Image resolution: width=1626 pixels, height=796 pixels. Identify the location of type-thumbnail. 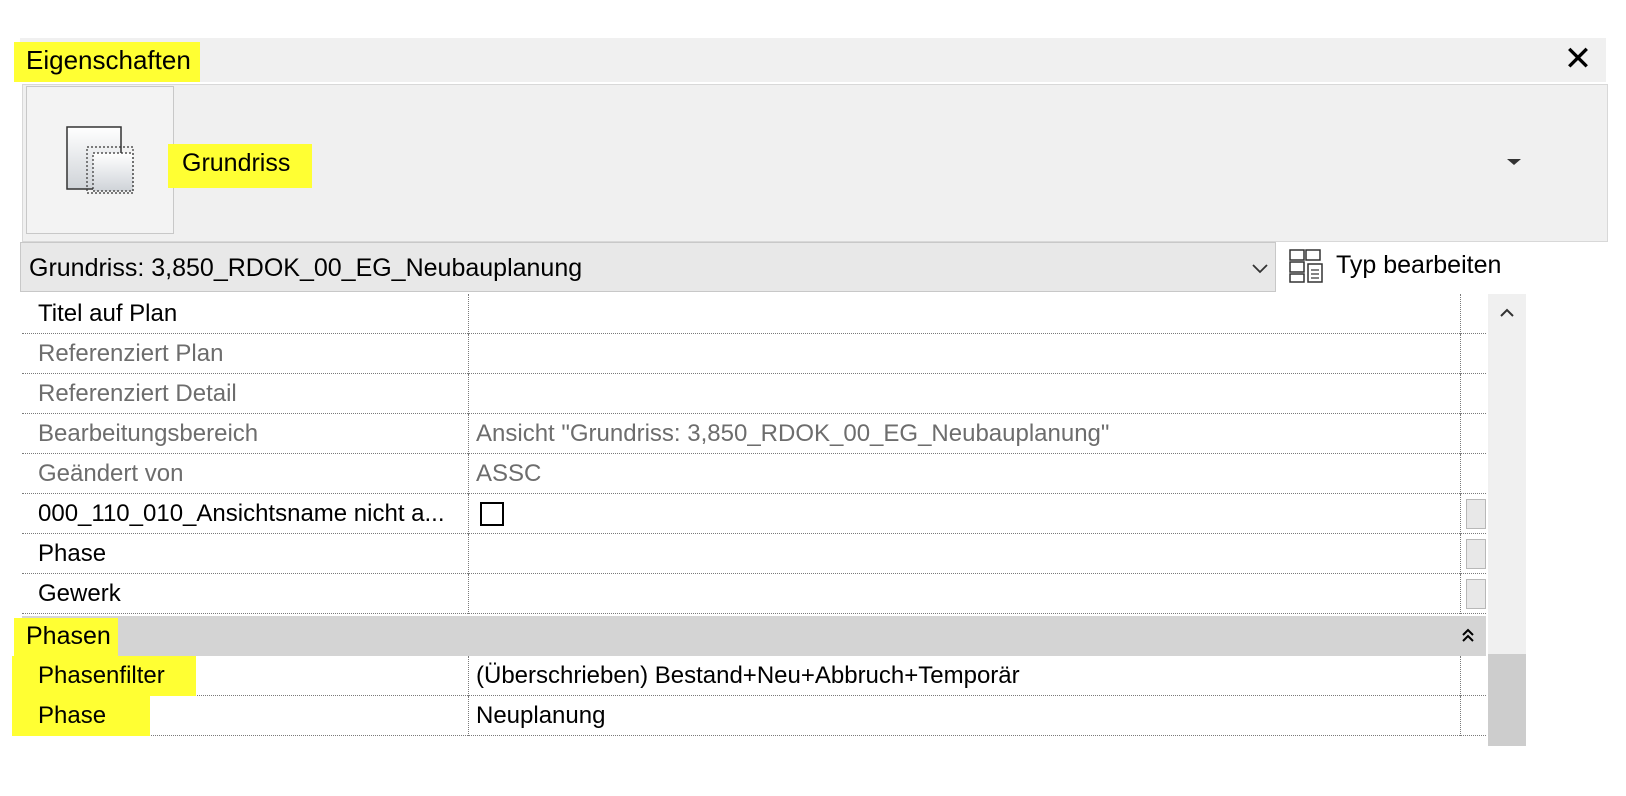
(100, 160).